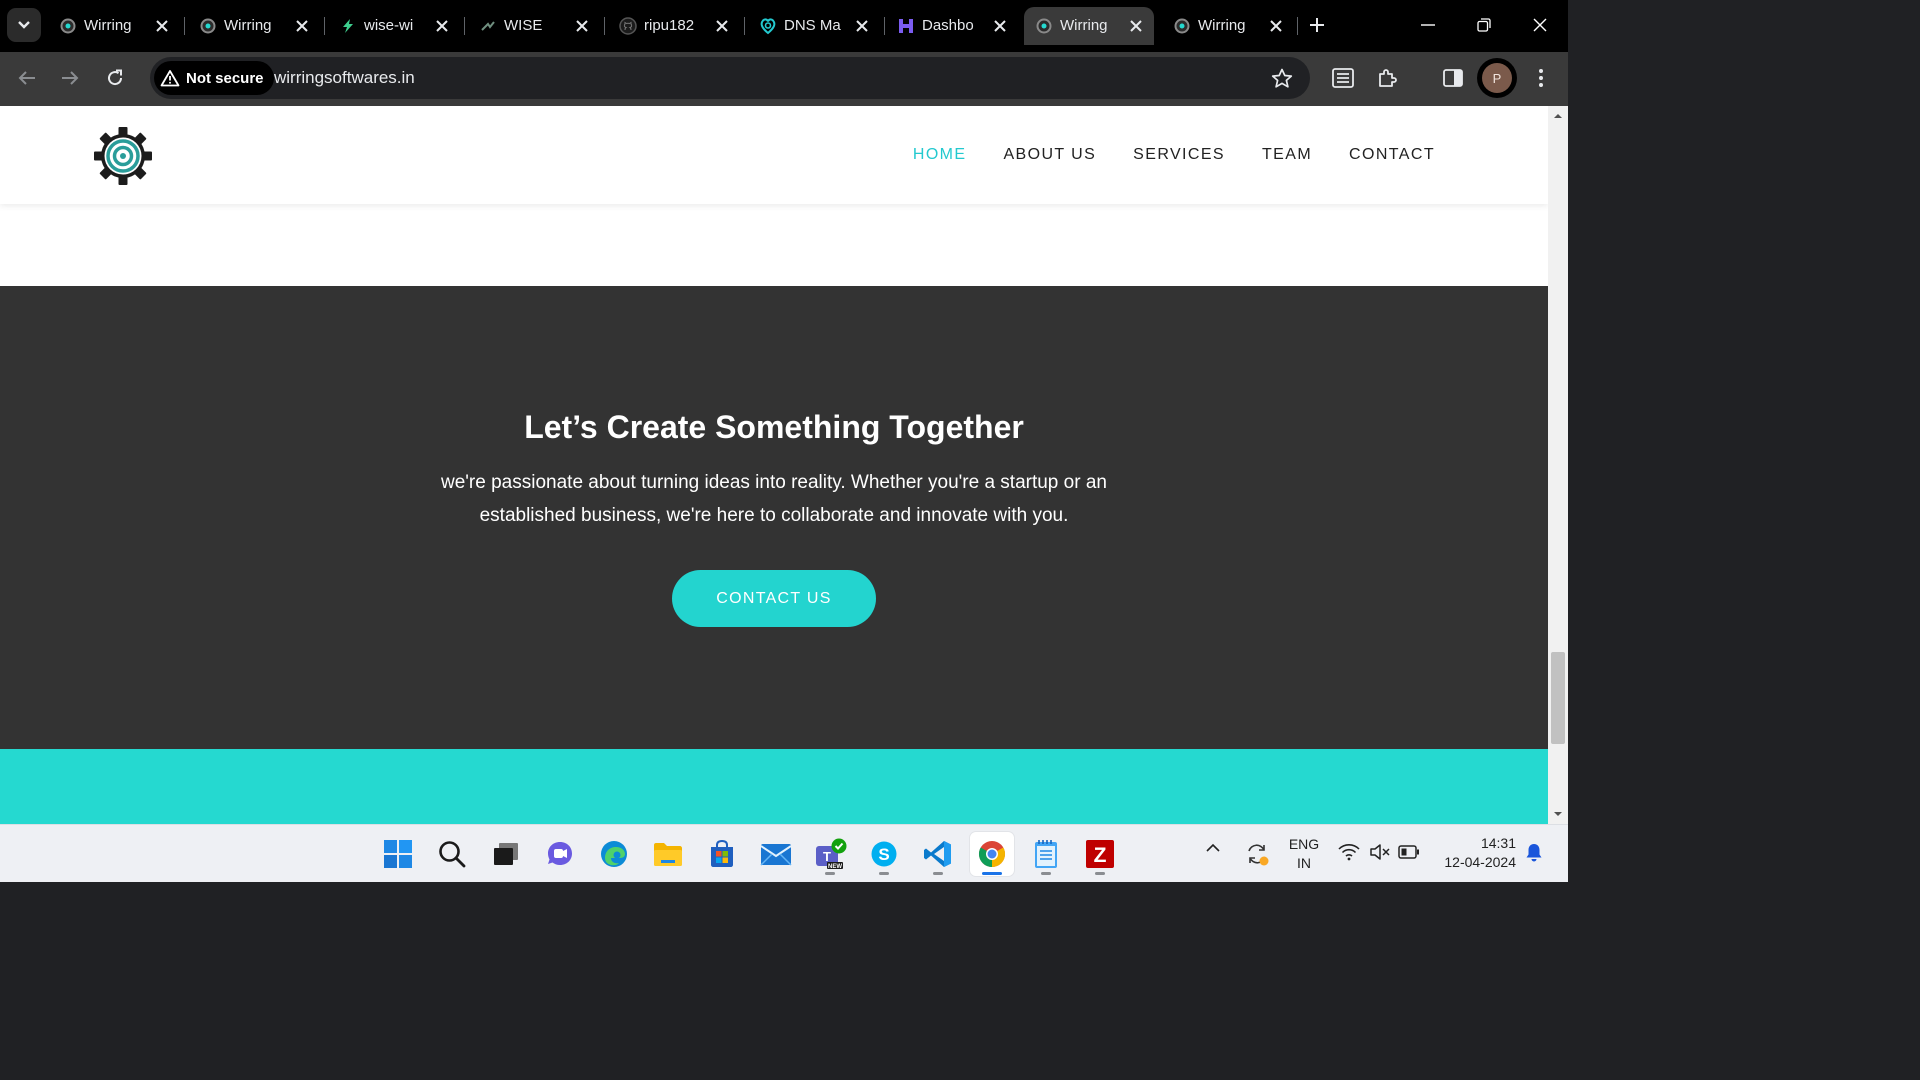  Describe the element at coordinates (115, 78) in the screenshot. I see `reload-button` at that location.